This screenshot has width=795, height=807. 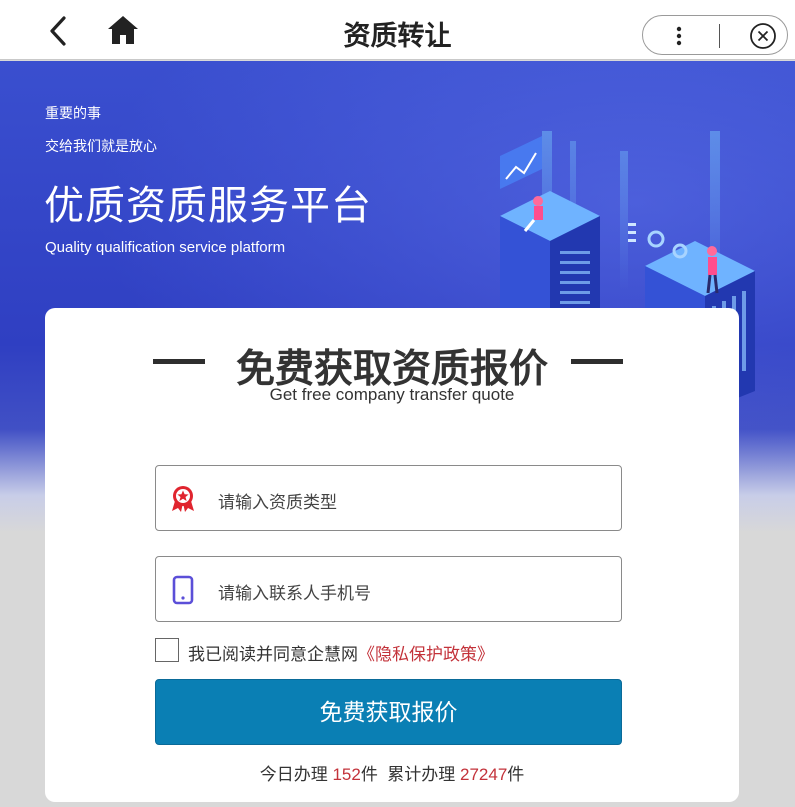 What do you see at coordinates (715, 35) in the screenshot?
I see `mini-program-capsule` at bounding box center [715, 35].